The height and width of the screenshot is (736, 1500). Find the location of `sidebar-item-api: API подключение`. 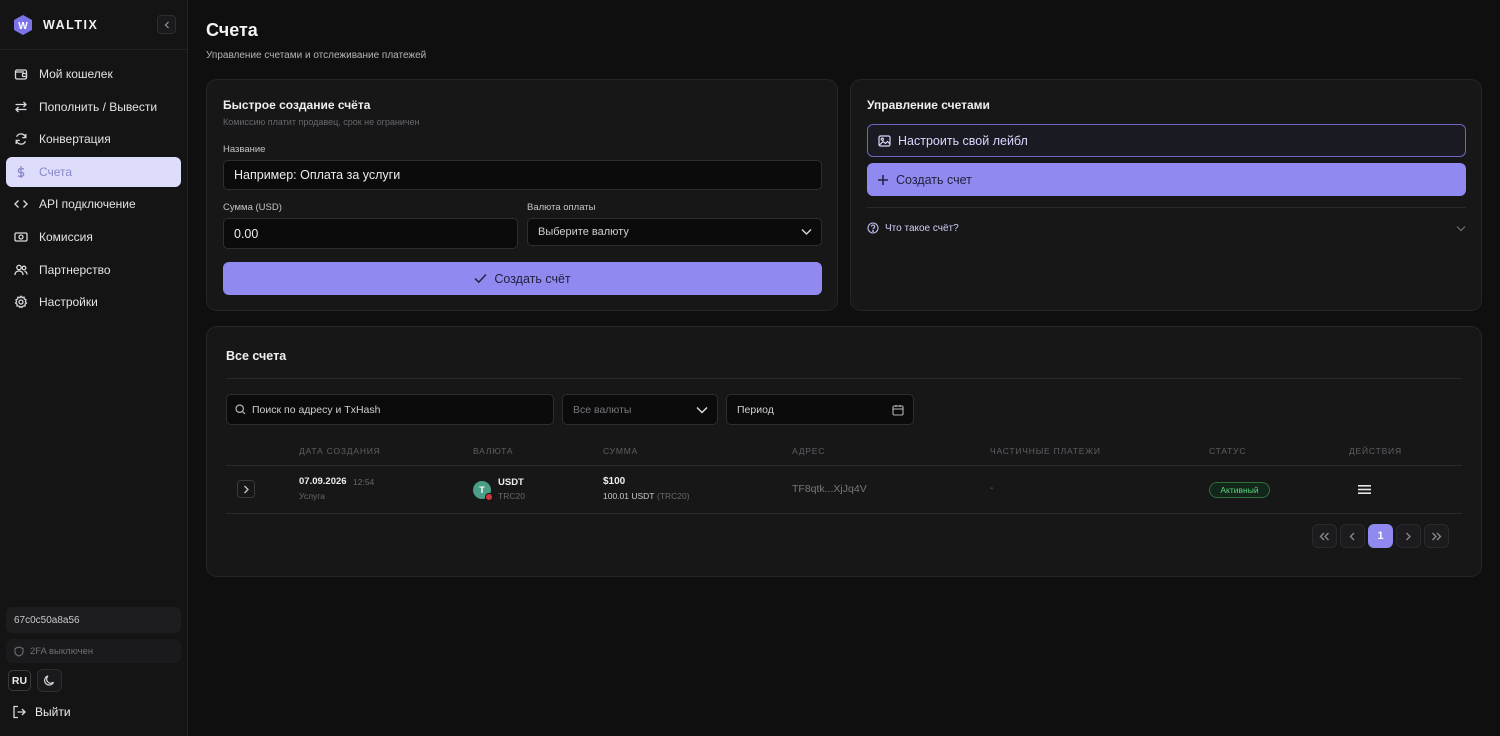

sidebar-item-api: API подключение is located at coordinates (93, 204).